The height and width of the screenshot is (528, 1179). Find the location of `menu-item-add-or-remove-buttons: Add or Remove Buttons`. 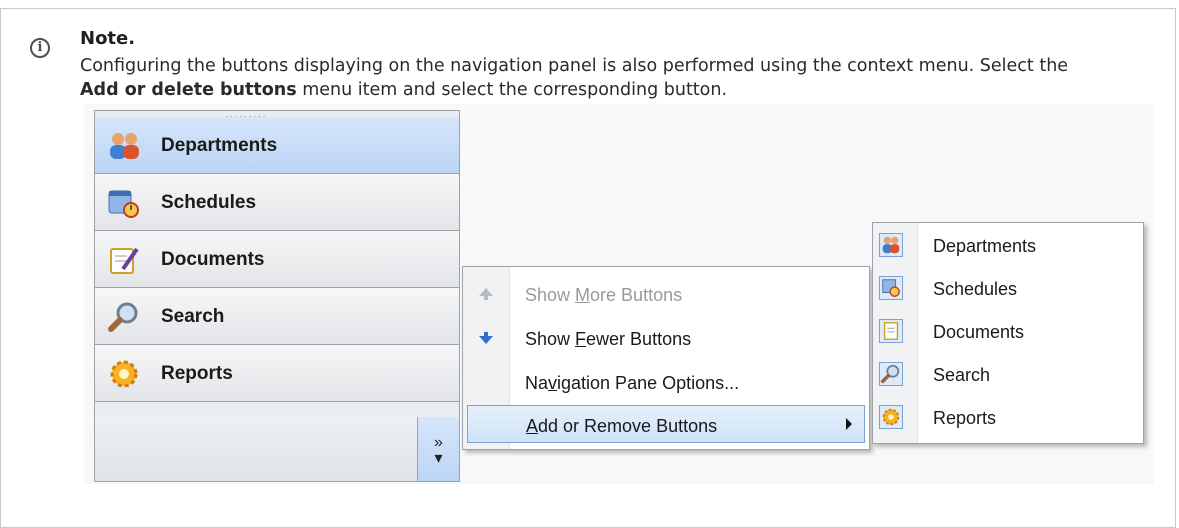

menu-item-add-or-remove-buttons: Add or Remove Buttons is located at coordinates (666, 424).